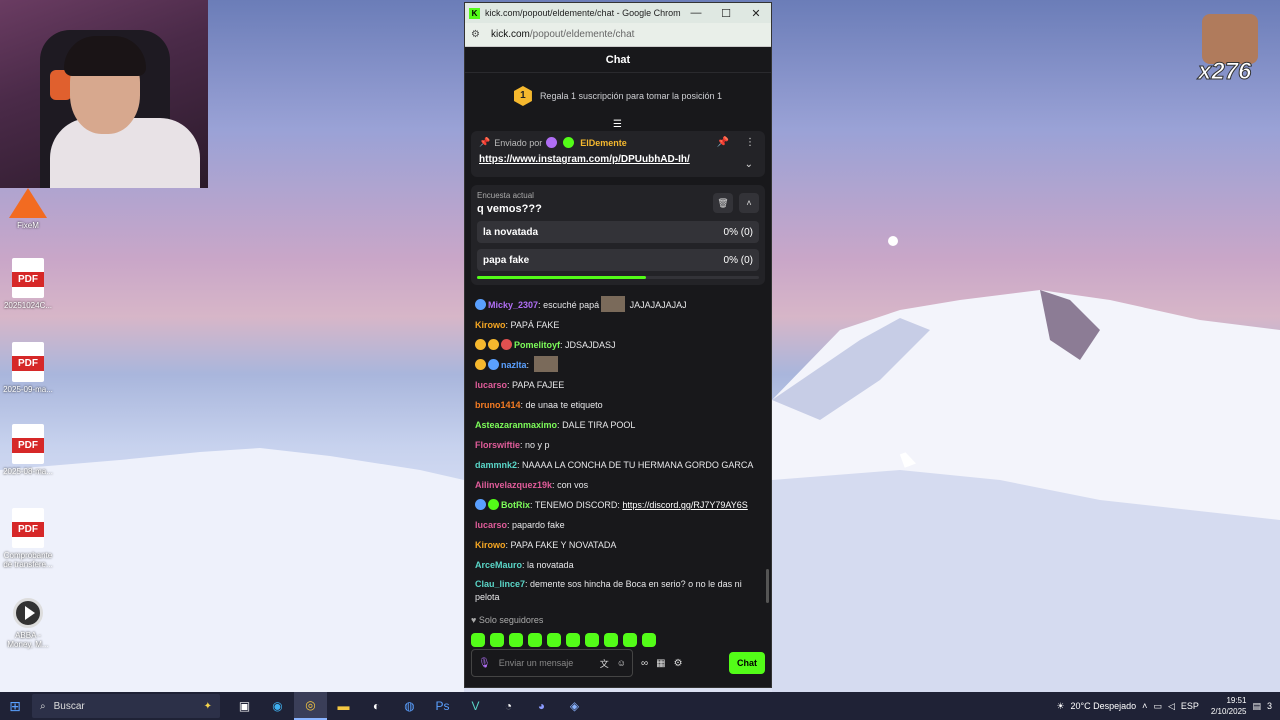 Image resolution: width=1280 pixels, height=720 pixels. I want to click on minimize-button: —, so click(696, 13).